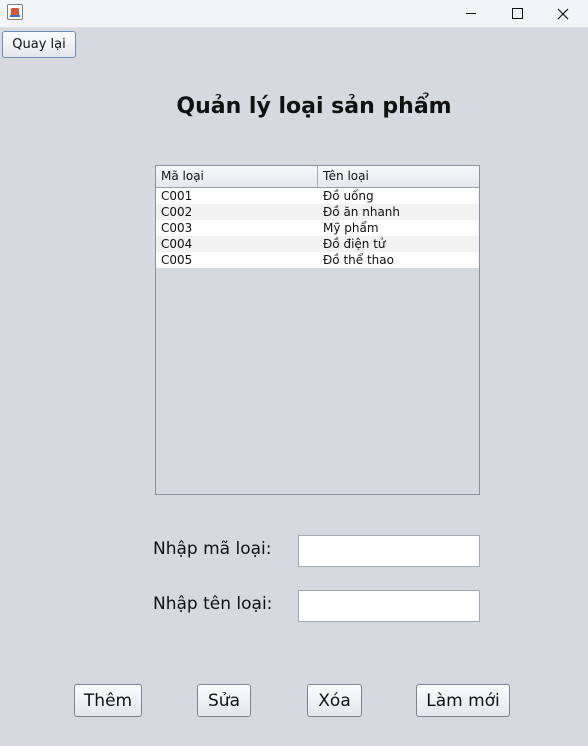 This screenshot has height=746, width=588. What do you see at coordinates (389, 551) in the screenshot?
I see `code-input` at bounding box center [389, 551].